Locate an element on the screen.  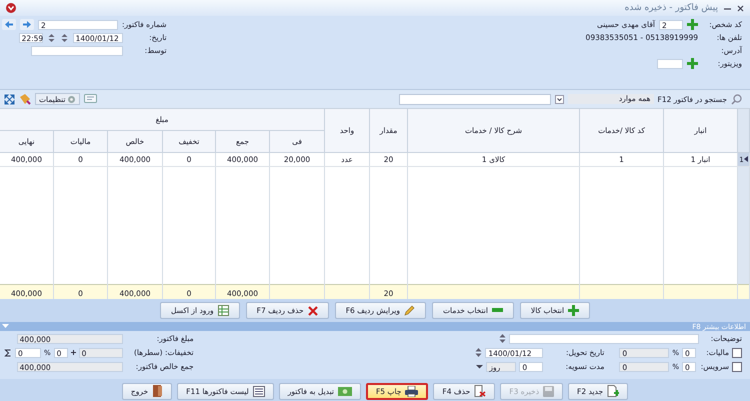
notes-field is located at coordinates (604, 339).